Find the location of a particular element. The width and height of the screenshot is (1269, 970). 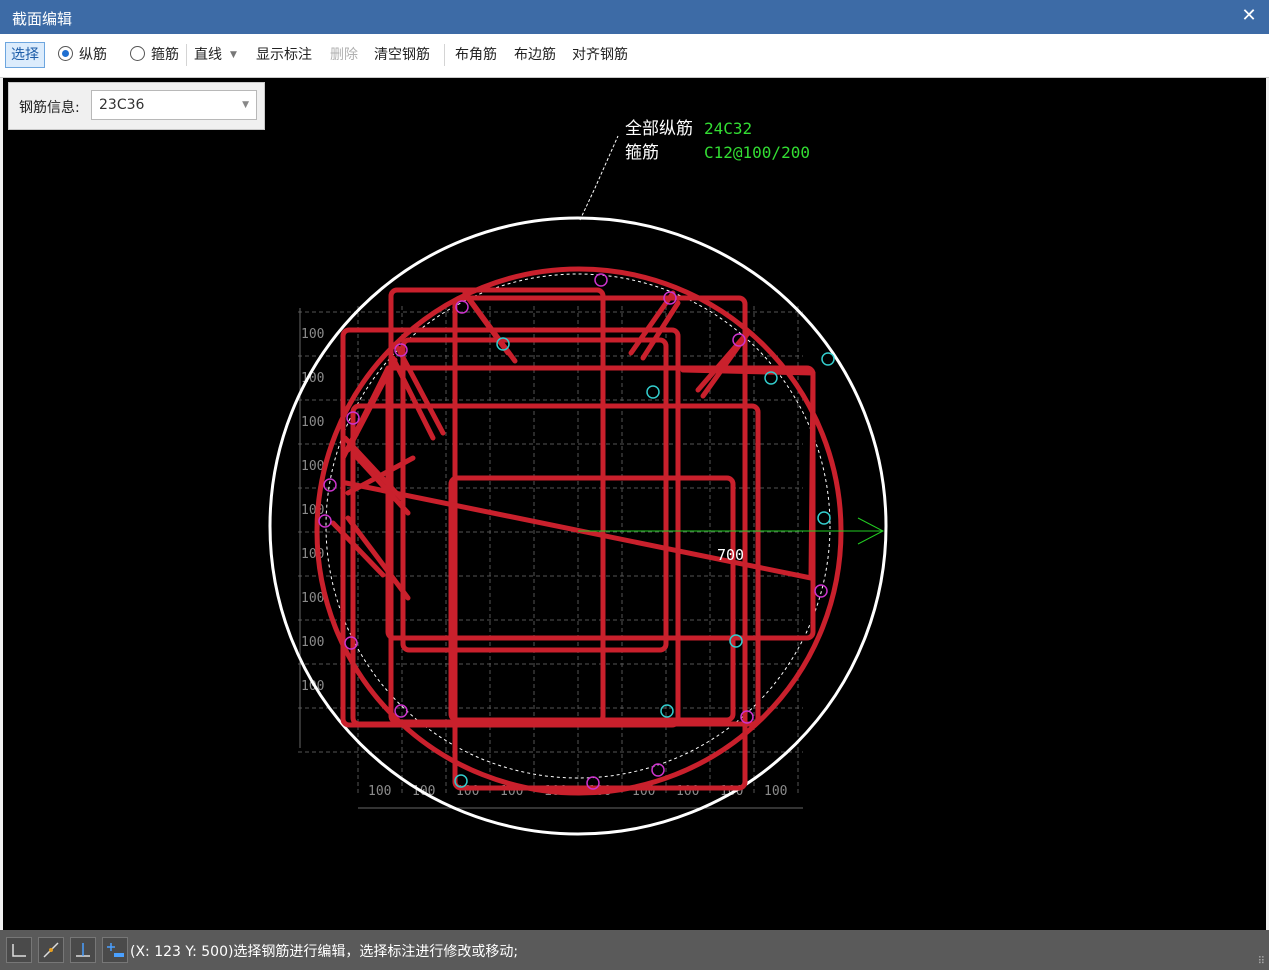

edge-rebar-button: 布边筋 is located at coordinates (535, 55).